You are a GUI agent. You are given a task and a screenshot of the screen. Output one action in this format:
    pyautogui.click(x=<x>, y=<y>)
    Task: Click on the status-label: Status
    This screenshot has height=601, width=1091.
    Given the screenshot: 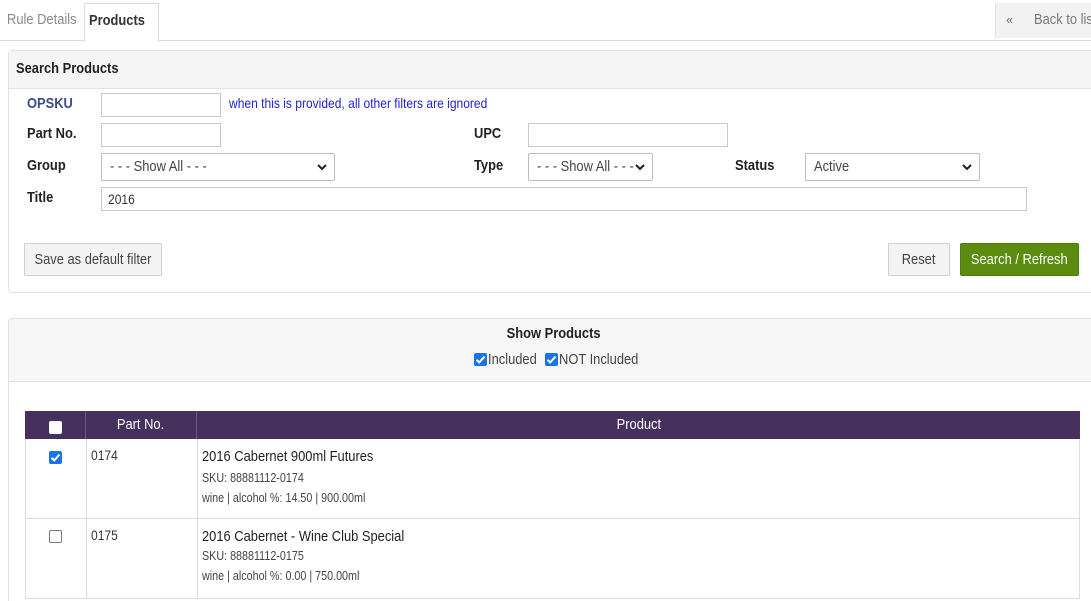 What is the action you would take?
    pyautogui.click(x=755, y=165)
    